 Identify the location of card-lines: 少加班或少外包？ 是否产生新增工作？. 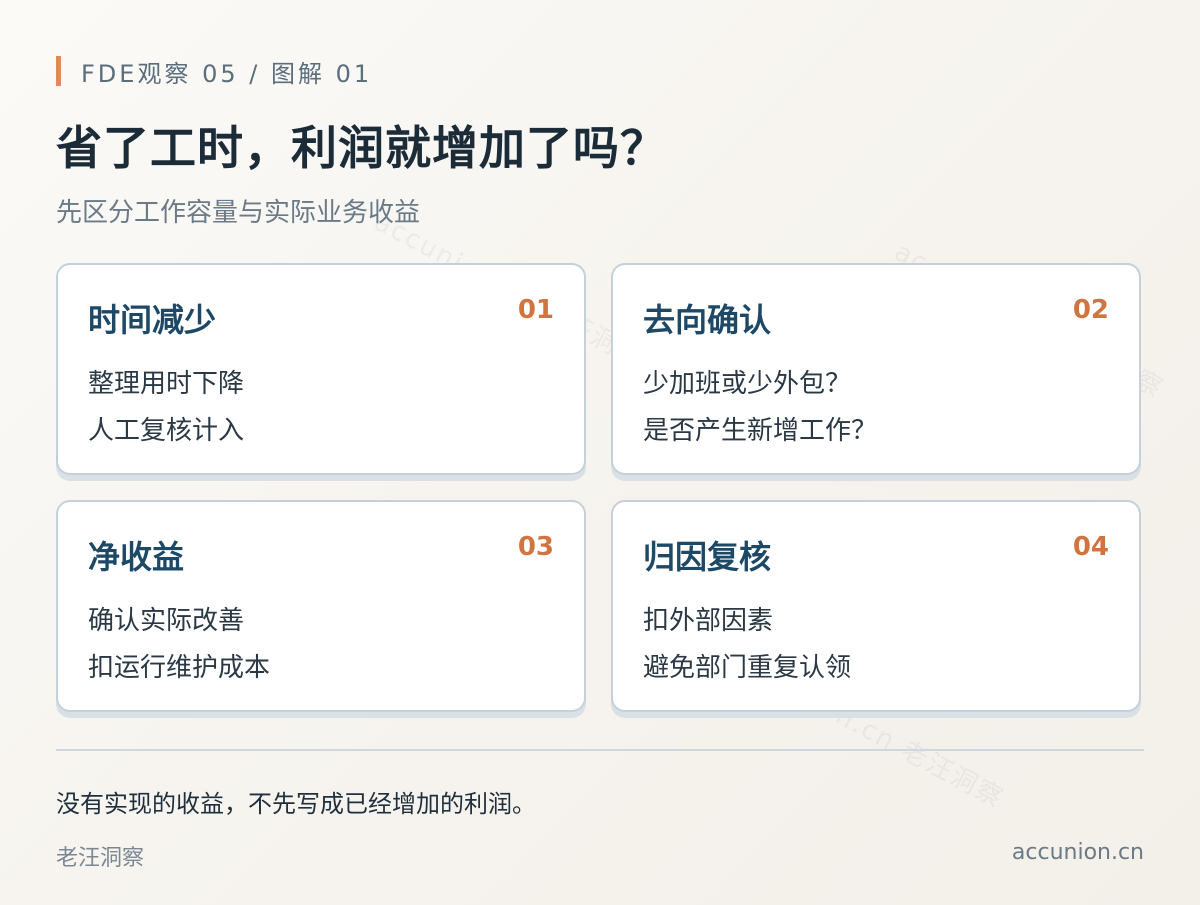
(760, 408).